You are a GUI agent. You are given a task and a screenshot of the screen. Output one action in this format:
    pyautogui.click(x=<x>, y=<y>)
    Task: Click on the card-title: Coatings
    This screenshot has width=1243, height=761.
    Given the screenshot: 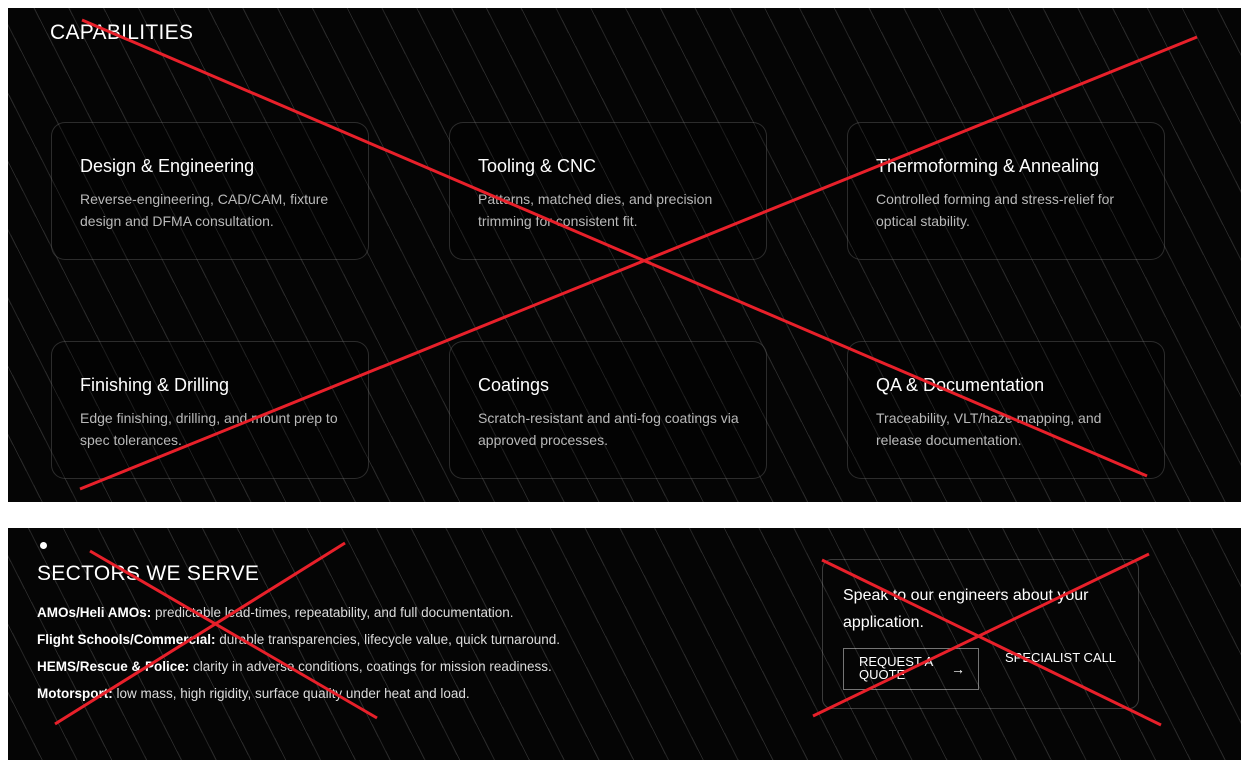 What is the action you would take?
    pyautogui.click(x=514, y=385)
    